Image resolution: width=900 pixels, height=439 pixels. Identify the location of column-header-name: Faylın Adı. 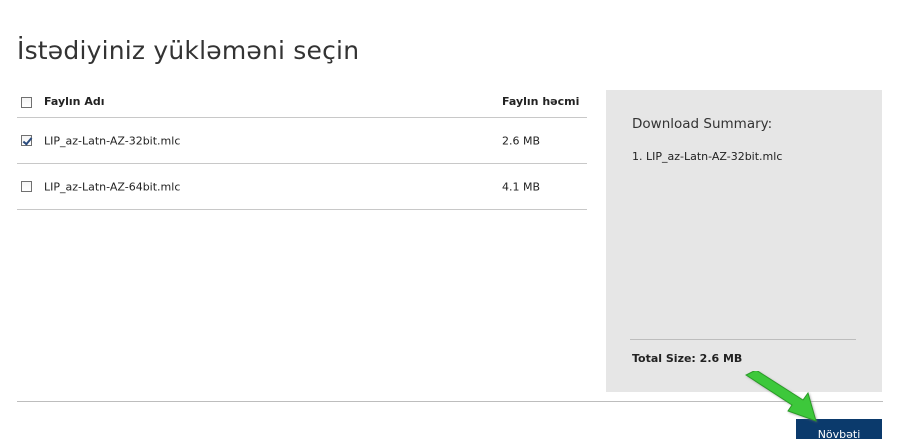
(74, 101).